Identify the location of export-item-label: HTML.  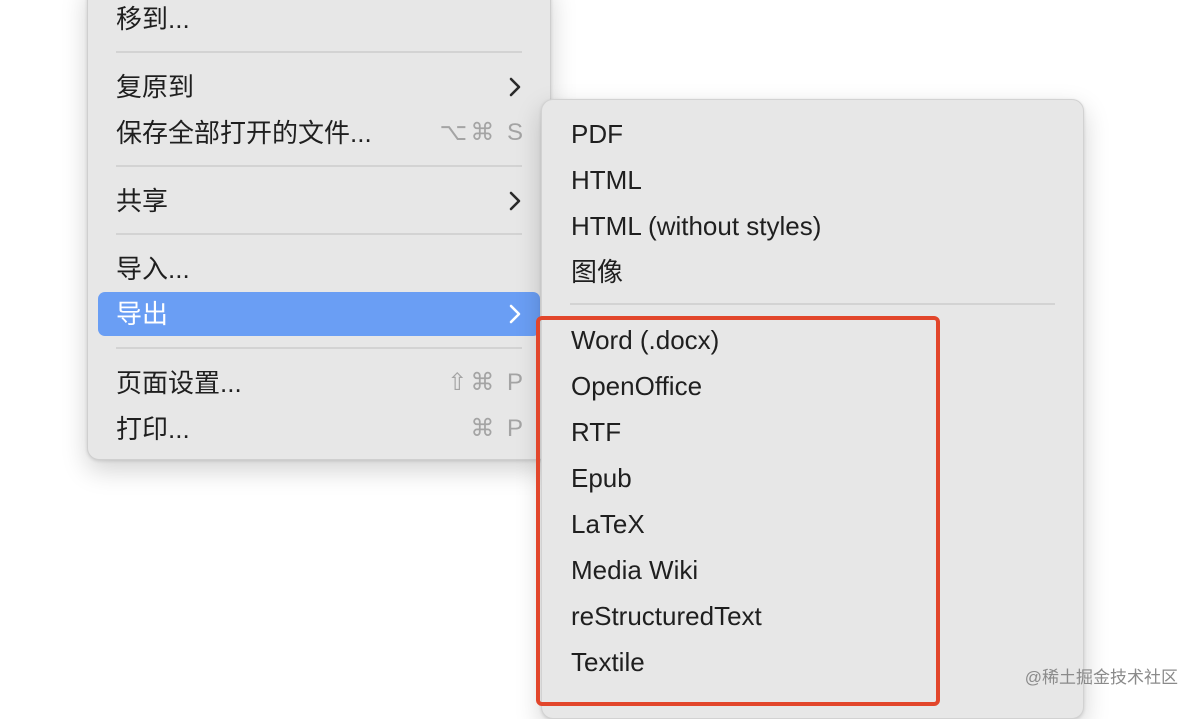
(606, 180).